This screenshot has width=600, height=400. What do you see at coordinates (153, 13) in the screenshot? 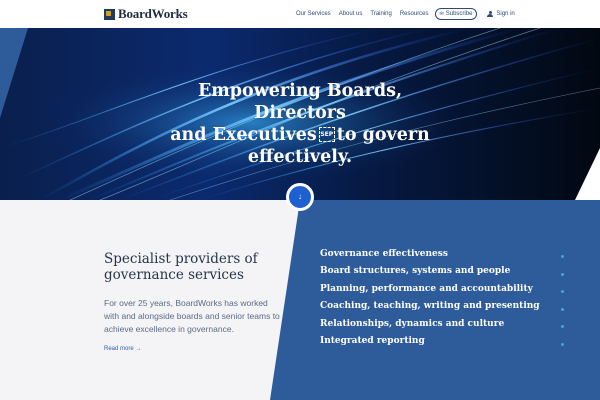
I see `logo-text: BoardWorks` at bounding box center [153, 13].